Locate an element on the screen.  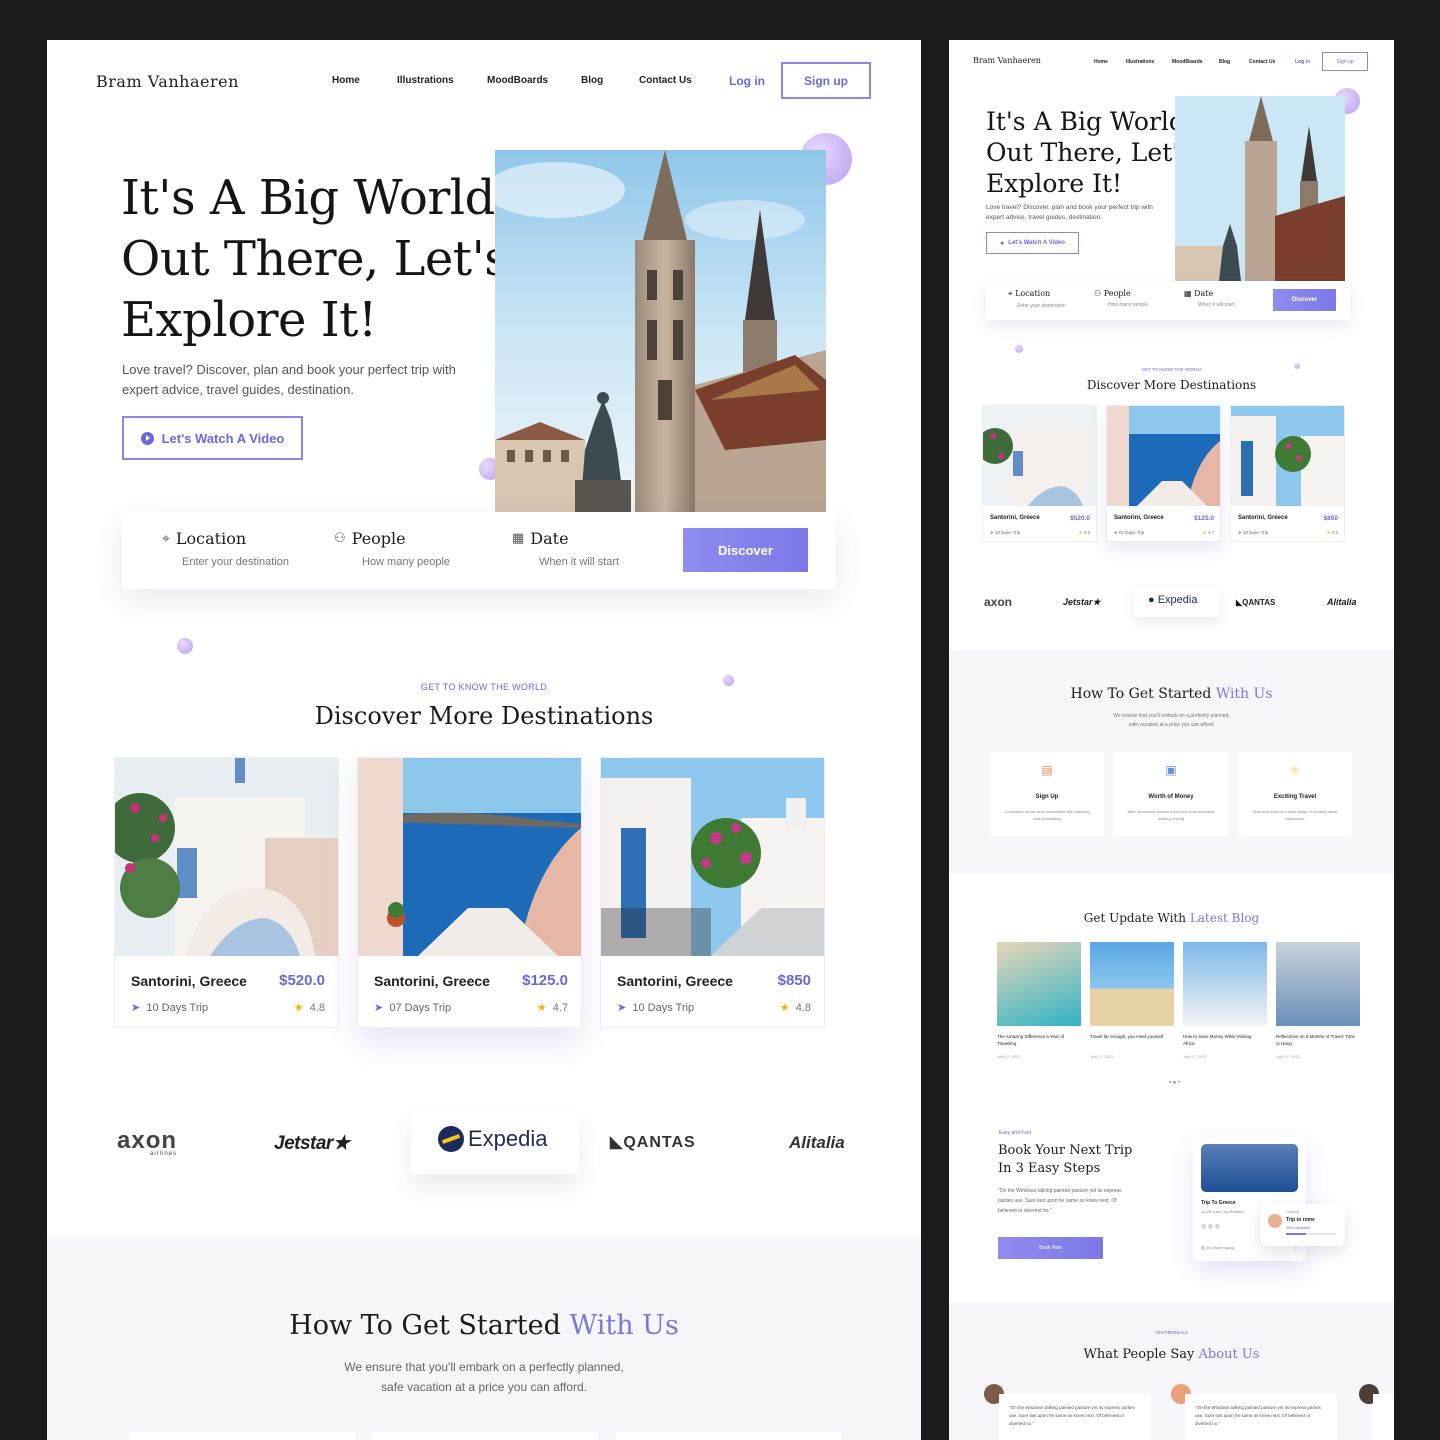
plane-icon: ➤ is located at coordinates (1240, 532).